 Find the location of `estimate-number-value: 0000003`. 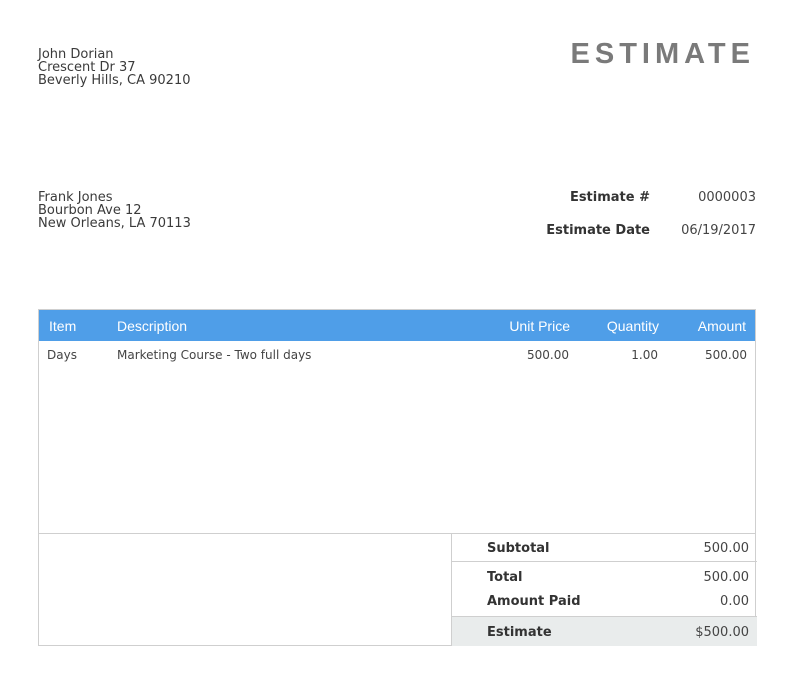

estimate-number-value: 0000003 is located at coordinates (727, 197).